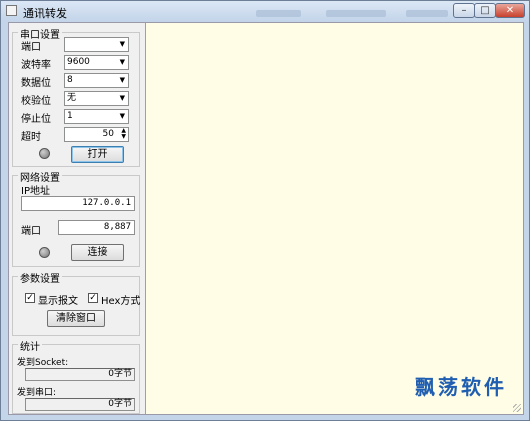 Image resolution: width=530 pixels, height=421 pixels. What do you see at coordinates (36, 65) in the screenshot?
I see `baud-label: 波特率` at bounding box center [36, 65].